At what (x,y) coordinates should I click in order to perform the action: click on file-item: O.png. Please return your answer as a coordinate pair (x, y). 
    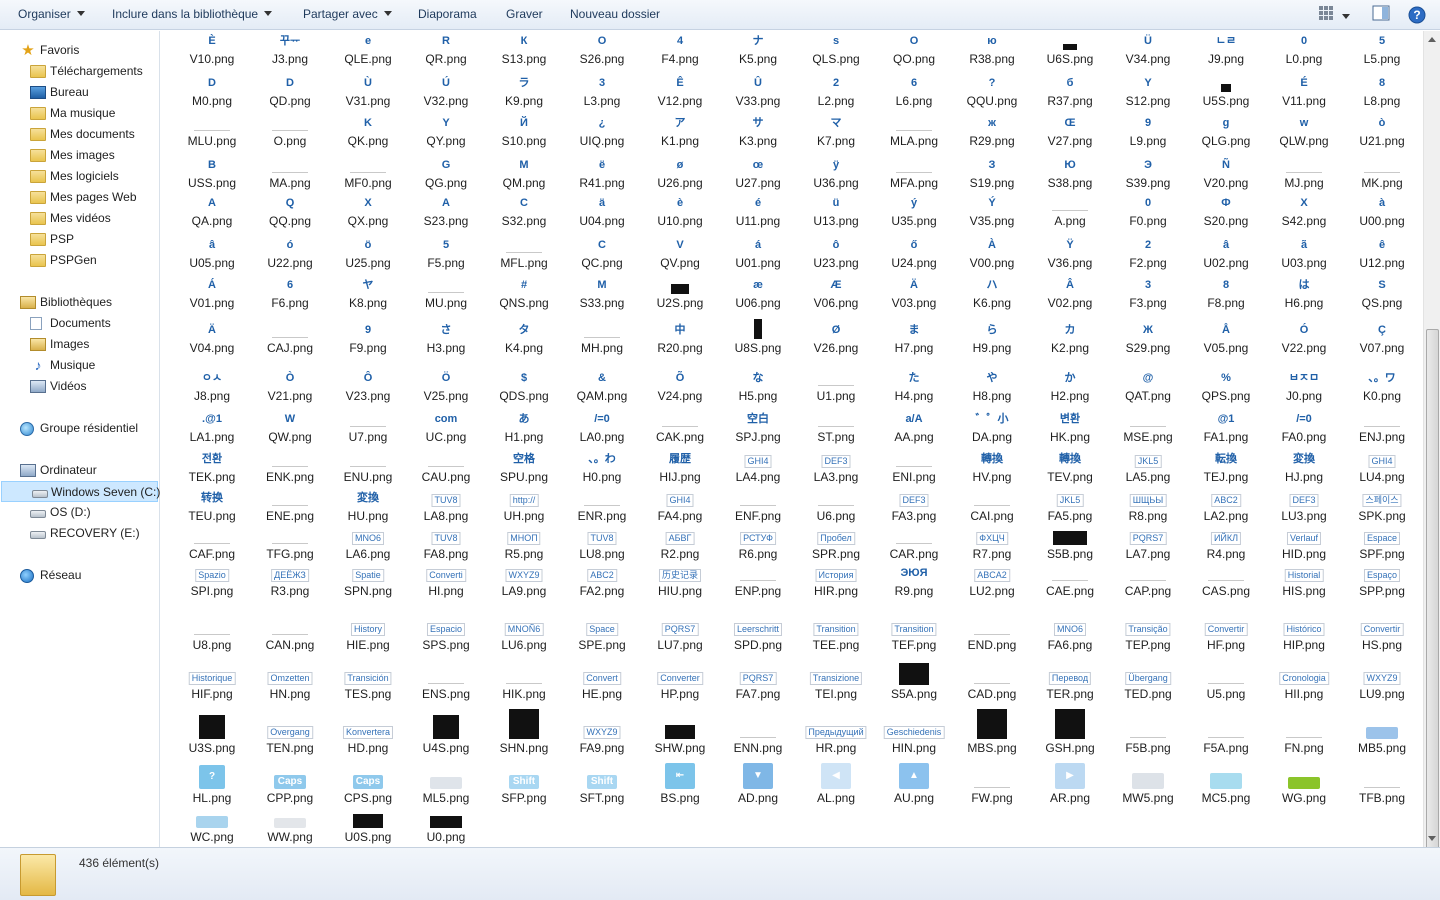
    Looking at the image, I should click on (290, 132).